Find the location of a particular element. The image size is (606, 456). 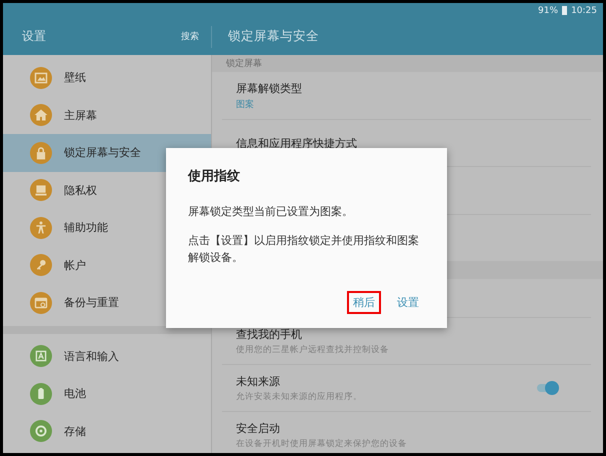

storage-icon is located at coordinates (41, 431).